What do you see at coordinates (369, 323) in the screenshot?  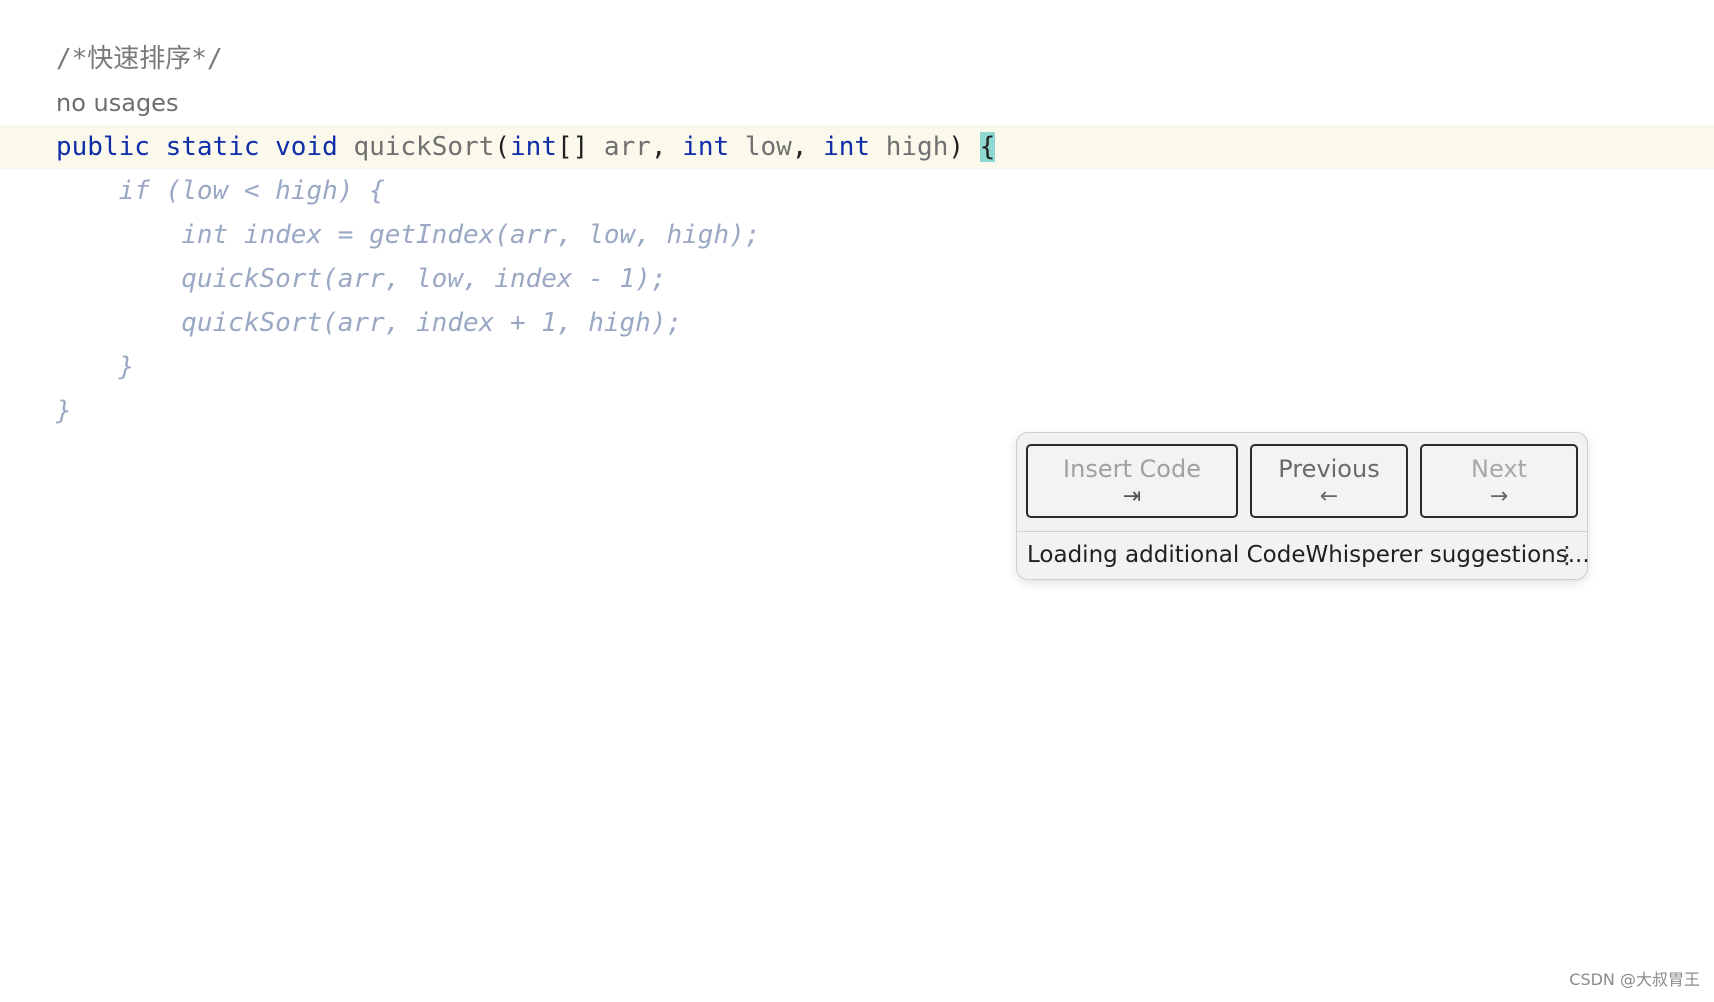 I see `ghost-code-text: quickSort(arr, index + 1, high);` at bounding box center [369, 323].